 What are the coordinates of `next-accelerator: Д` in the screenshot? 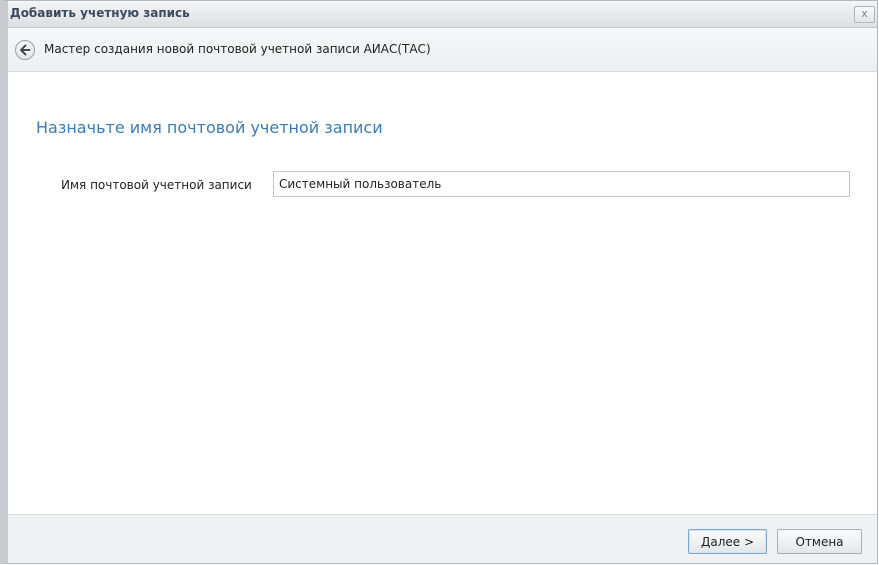 It's located at (705, 541).